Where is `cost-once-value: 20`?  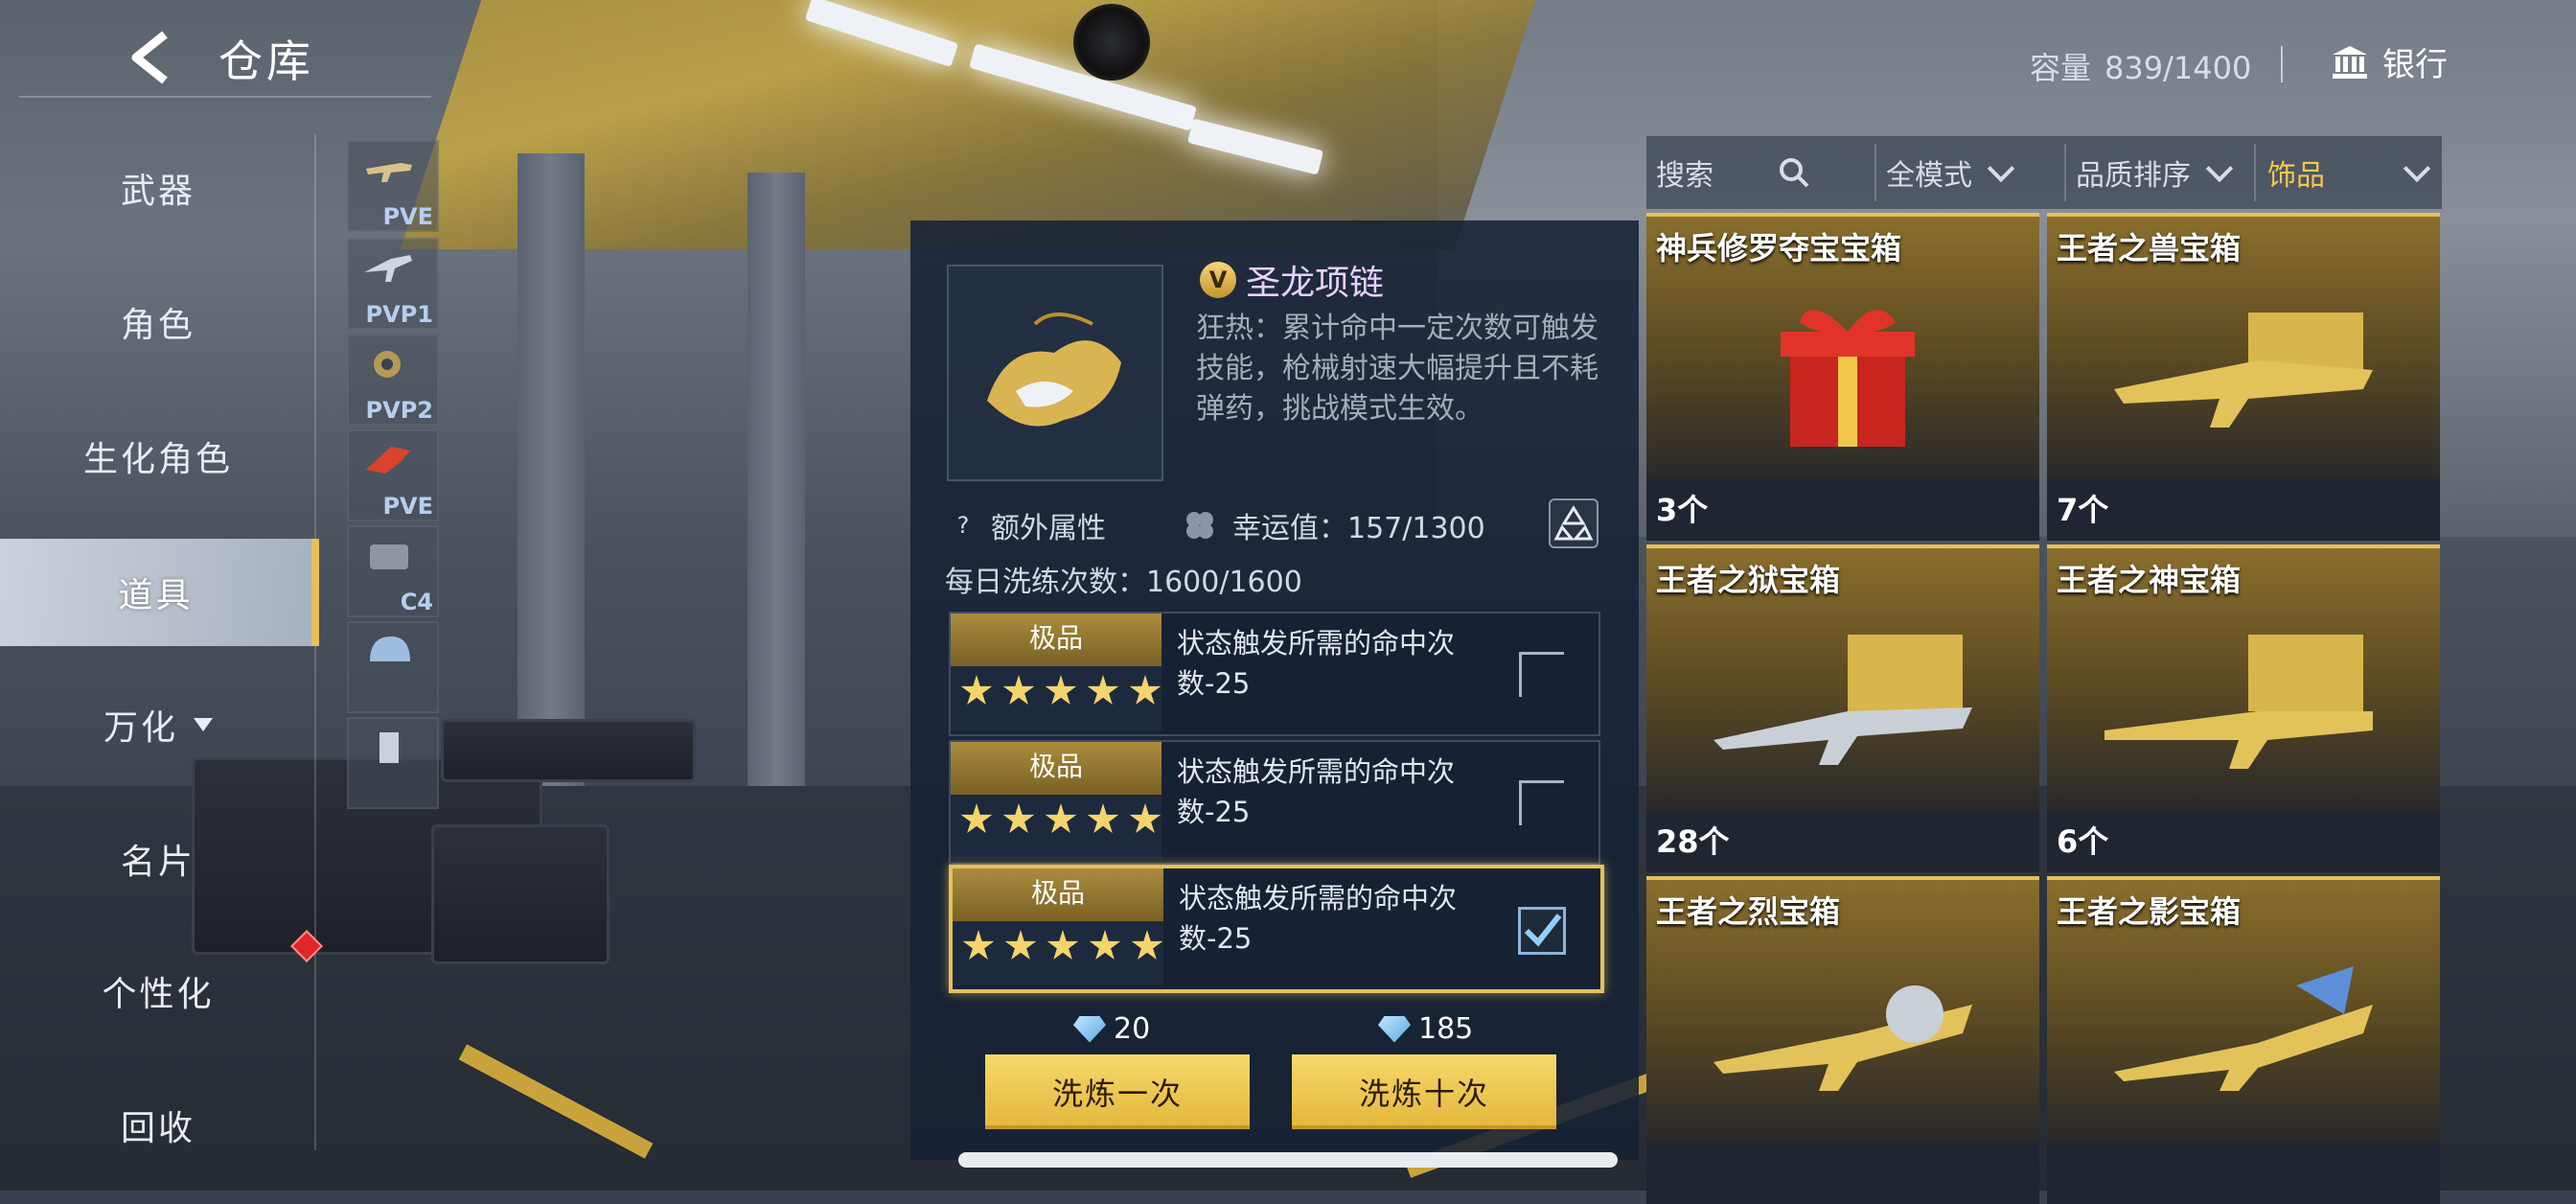
cost-once-value: 20 is located at coordinates (1132, 1029).